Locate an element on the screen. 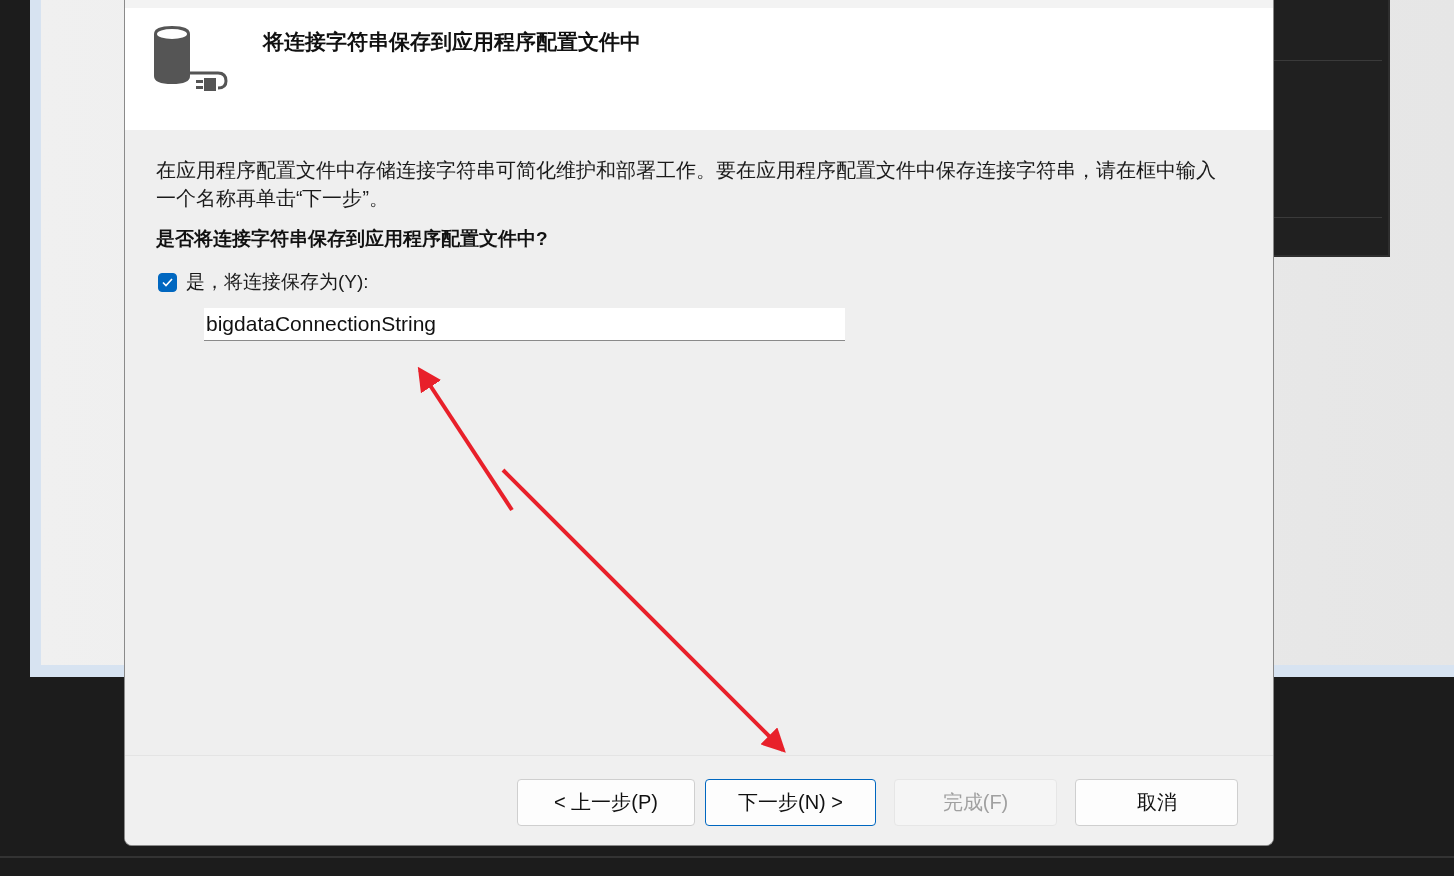 Image resolution: width=1454 pixels, height=876 pixels. connection-name-field: bigdataConnectionString is located at coordinates (524, 324).